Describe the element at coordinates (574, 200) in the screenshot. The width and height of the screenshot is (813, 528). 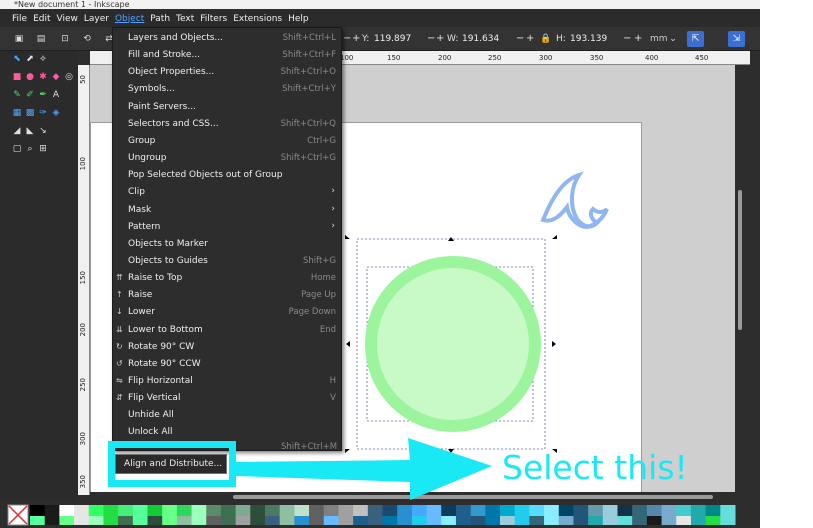
I see `wave-logo-icon` at that location.